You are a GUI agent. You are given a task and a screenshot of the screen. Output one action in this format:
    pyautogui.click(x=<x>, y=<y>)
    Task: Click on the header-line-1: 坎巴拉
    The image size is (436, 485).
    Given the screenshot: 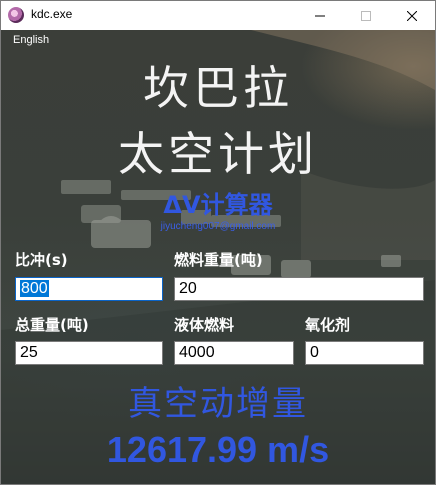 What is the action you would take?
    pyautogui.click(x=218, y=88)
    